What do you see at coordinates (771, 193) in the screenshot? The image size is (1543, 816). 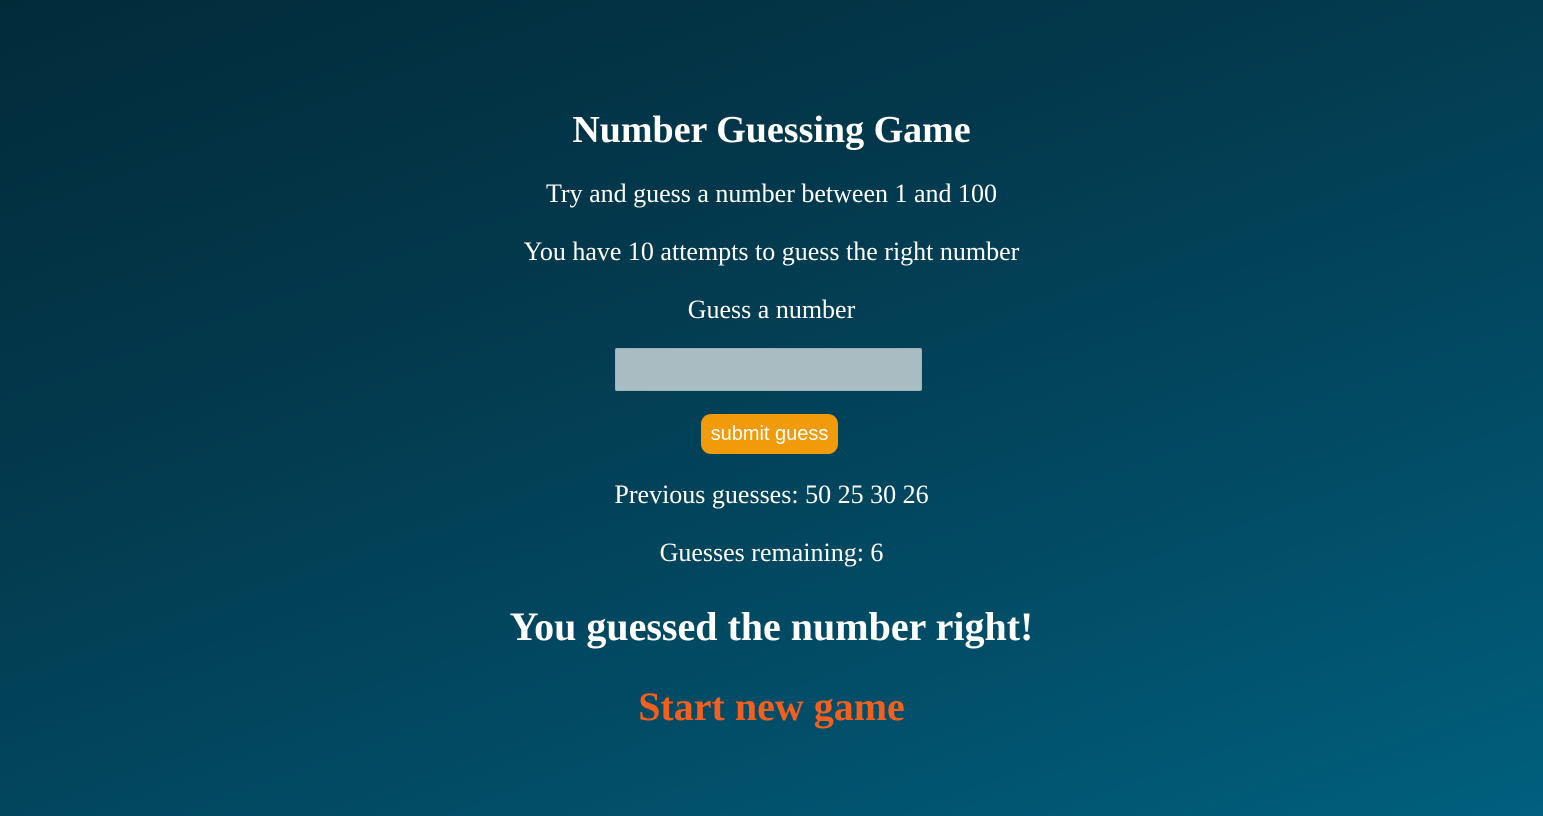 I see `instructions-text: Try and guess a number between 1 and 100` at bounding box center [771, 193].